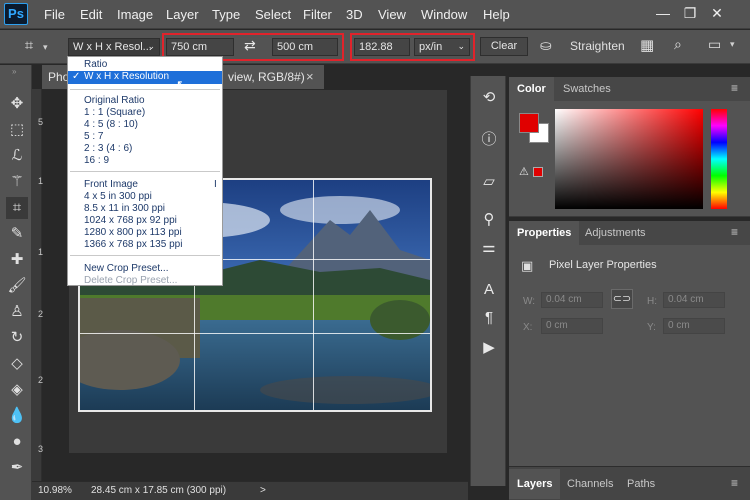  I want to click on menu-item-ratio-5-7: 5 : 7, so click(93, 136).